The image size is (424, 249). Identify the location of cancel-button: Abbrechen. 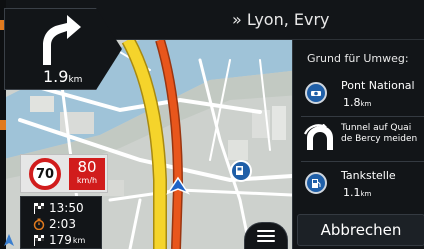
(360, 230).